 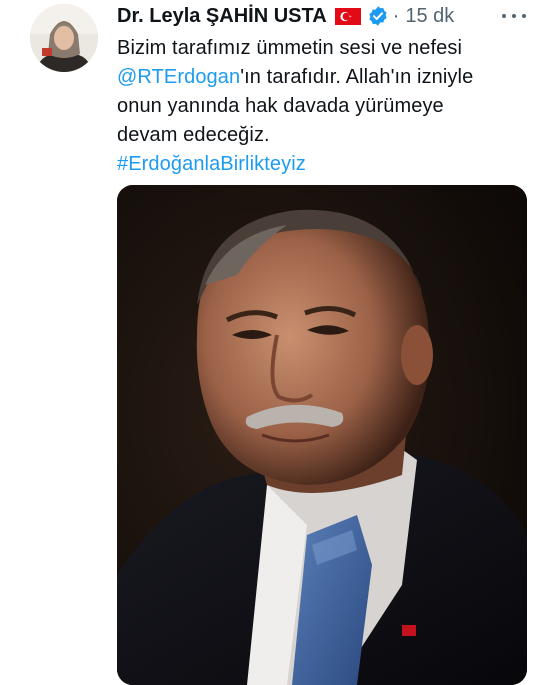 I want to click on avatar-image, so click(x=64, y=38).